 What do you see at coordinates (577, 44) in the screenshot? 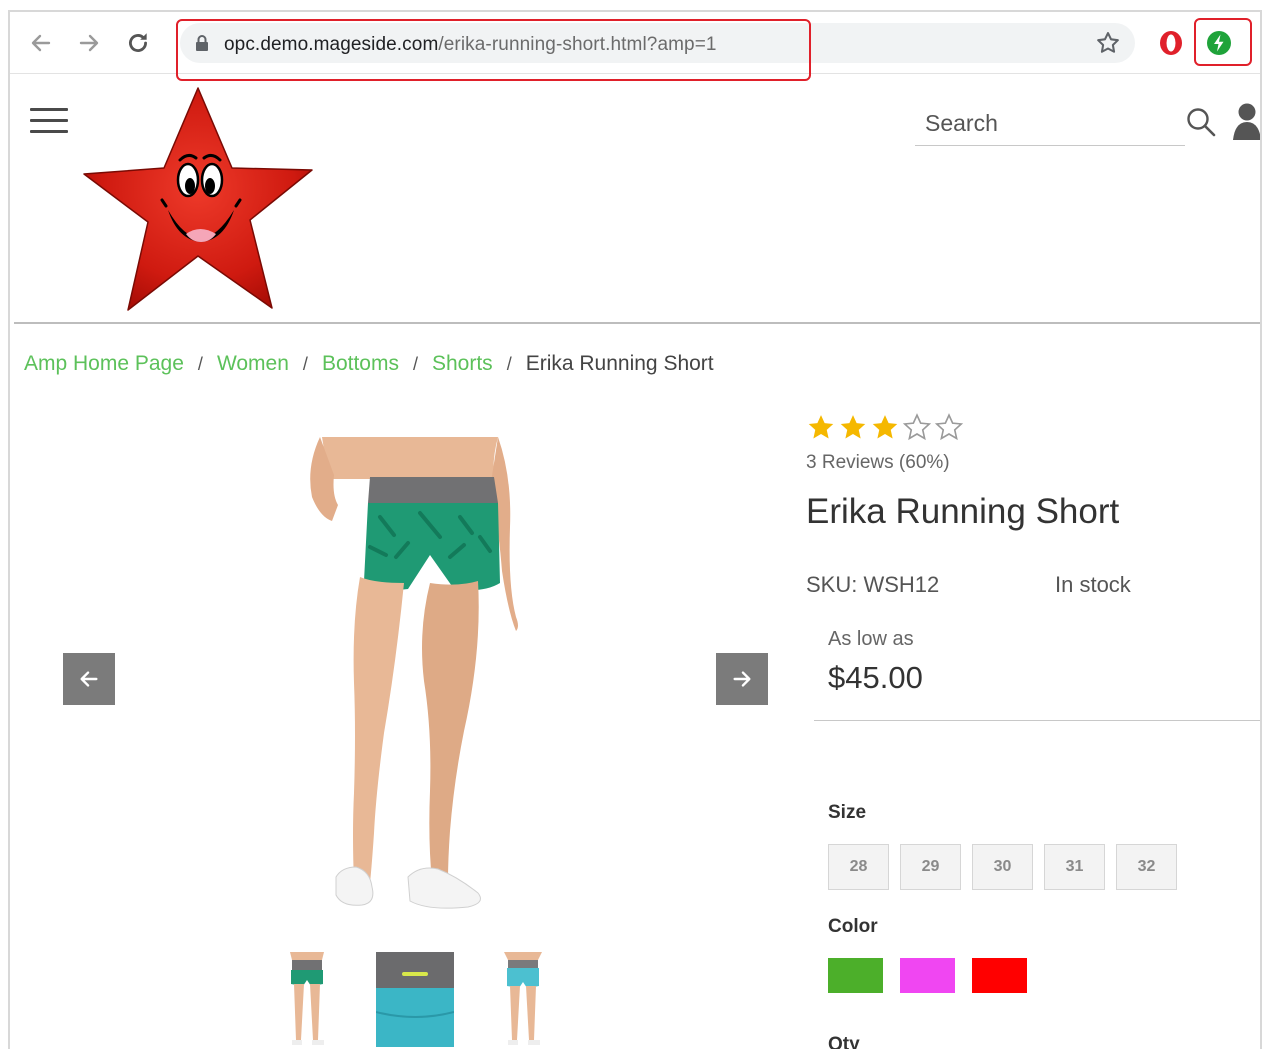
I see `url-path: /erika-running-short.html?amp=1` at bounding box center [577, 44].